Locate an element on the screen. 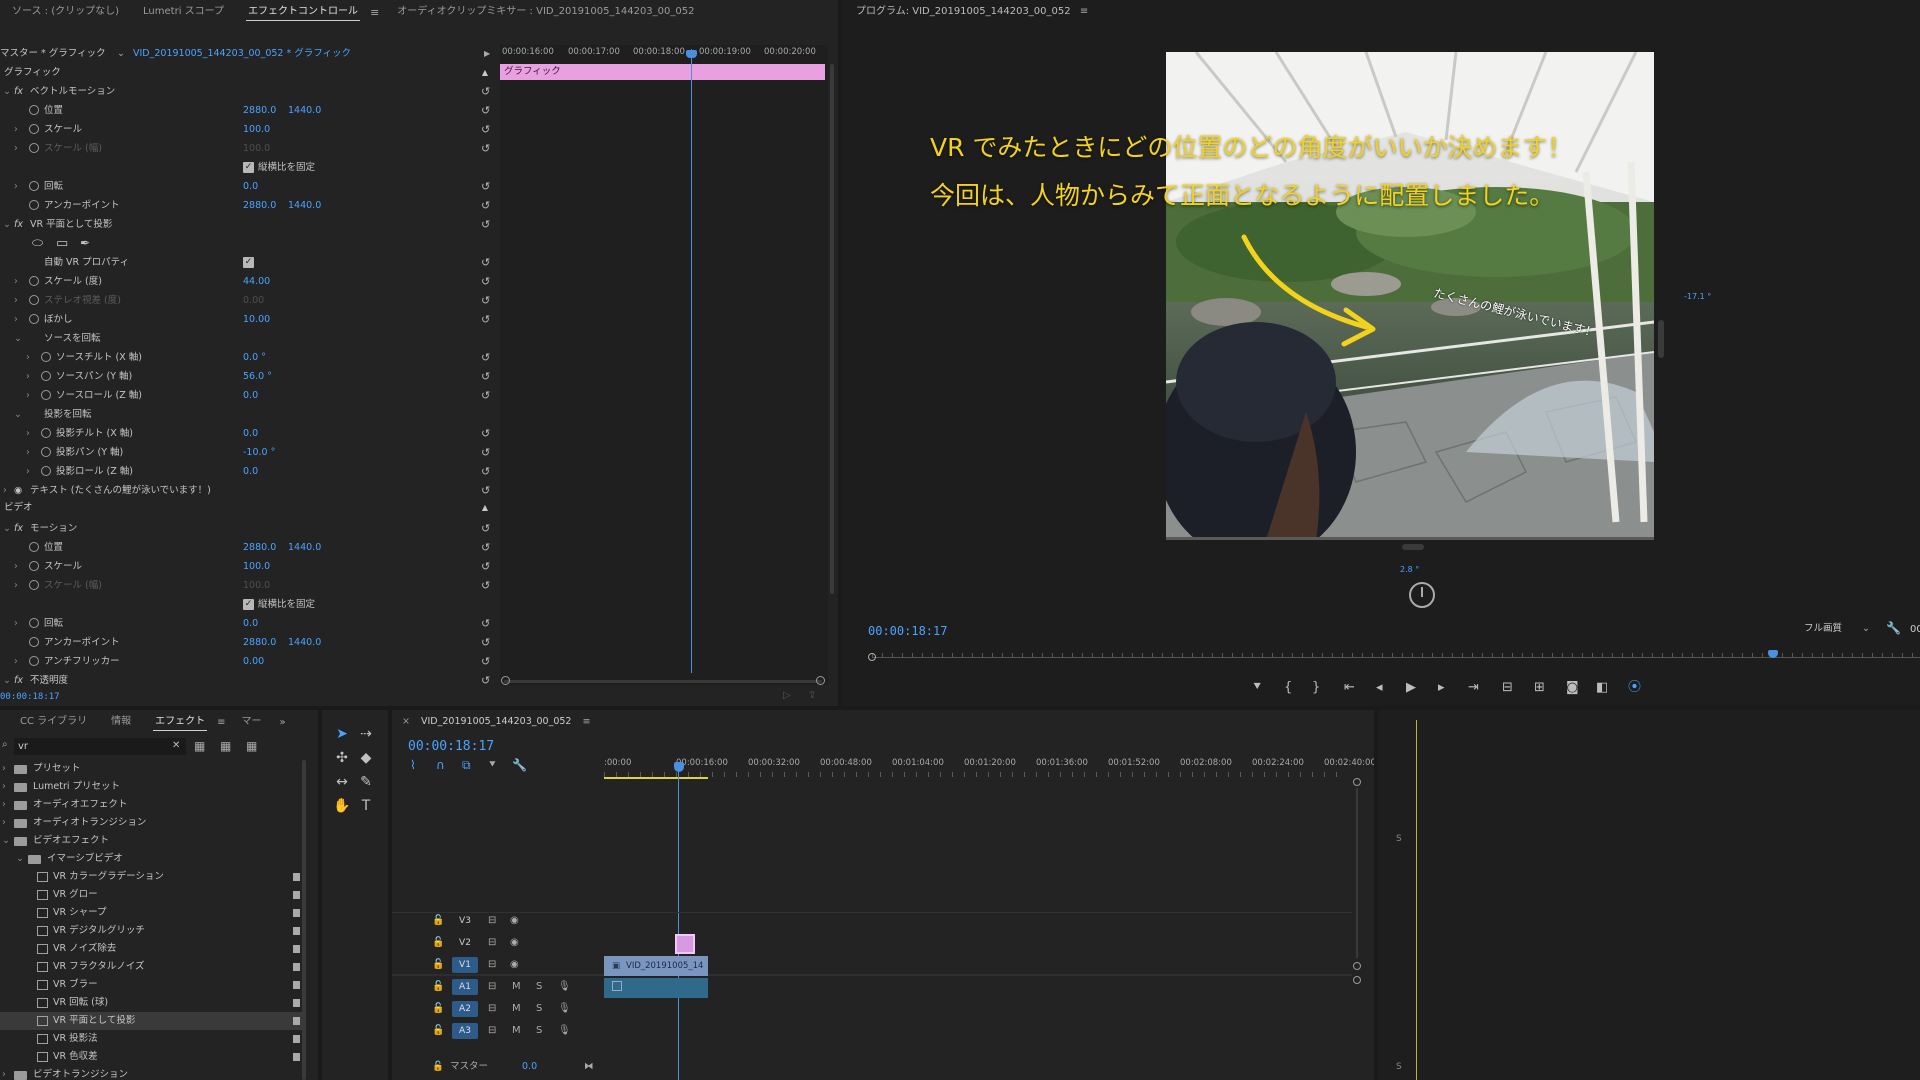  slip-tool-icon: ↔ is located at coordinates (342, 782).